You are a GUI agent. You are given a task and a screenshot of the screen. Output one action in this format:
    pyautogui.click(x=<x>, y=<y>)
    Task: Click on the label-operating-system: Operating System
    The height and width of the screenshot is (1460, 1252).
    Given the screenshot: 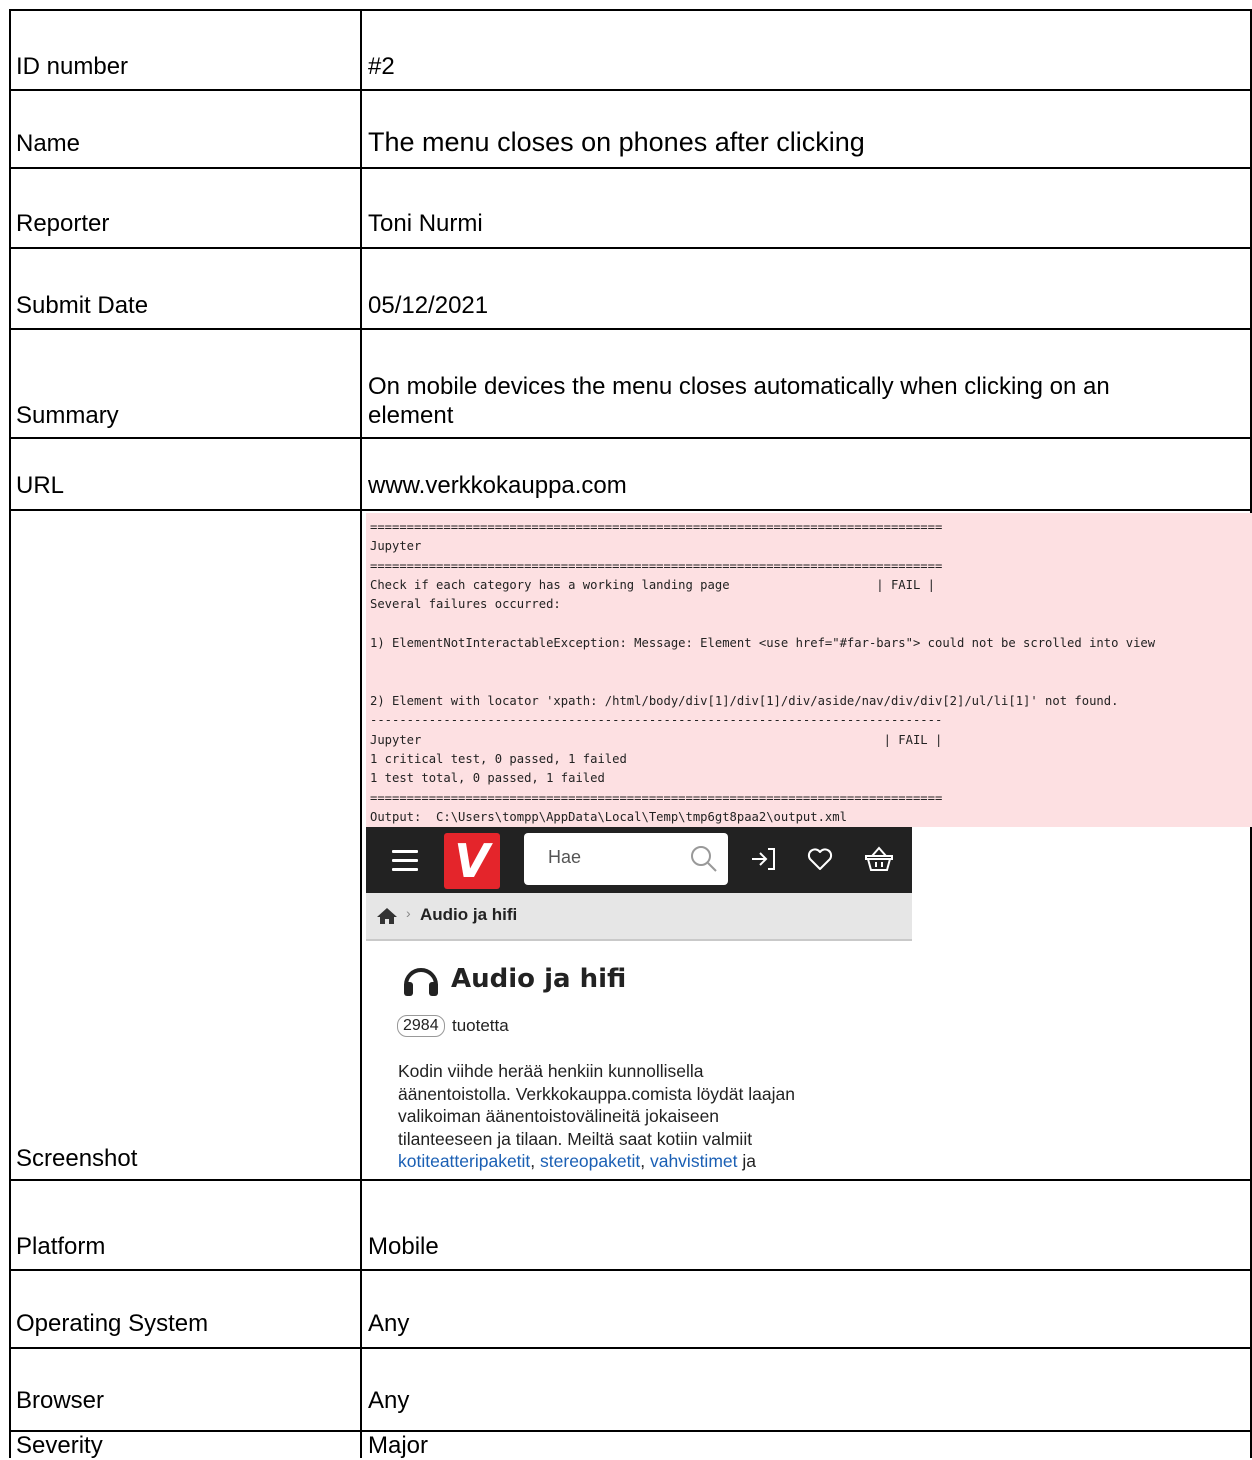 What is the action you would take?
    pyautogui.click(x=112, y=1323)
    